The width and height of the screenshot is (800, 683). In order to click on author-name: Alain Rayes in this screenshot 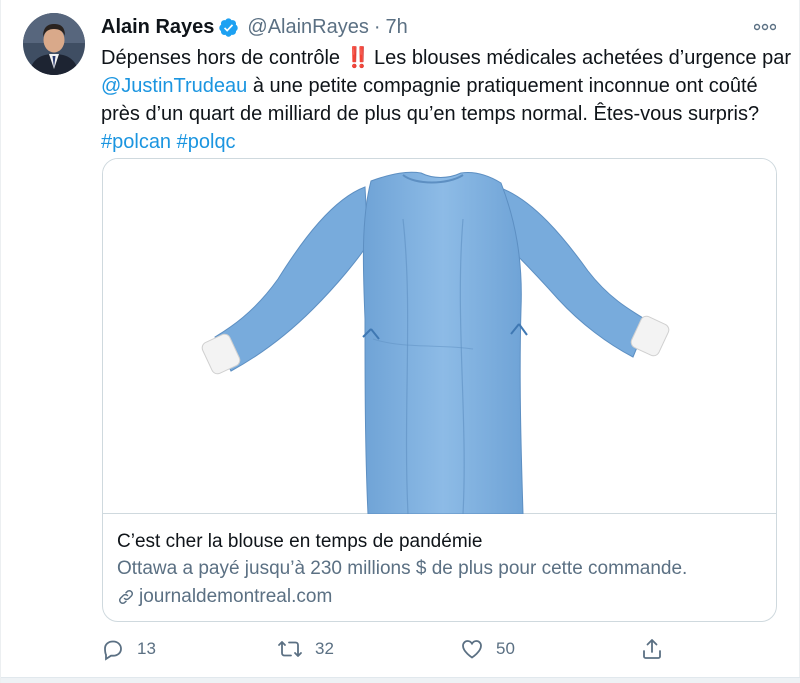, I will do `click(157, 27)`.